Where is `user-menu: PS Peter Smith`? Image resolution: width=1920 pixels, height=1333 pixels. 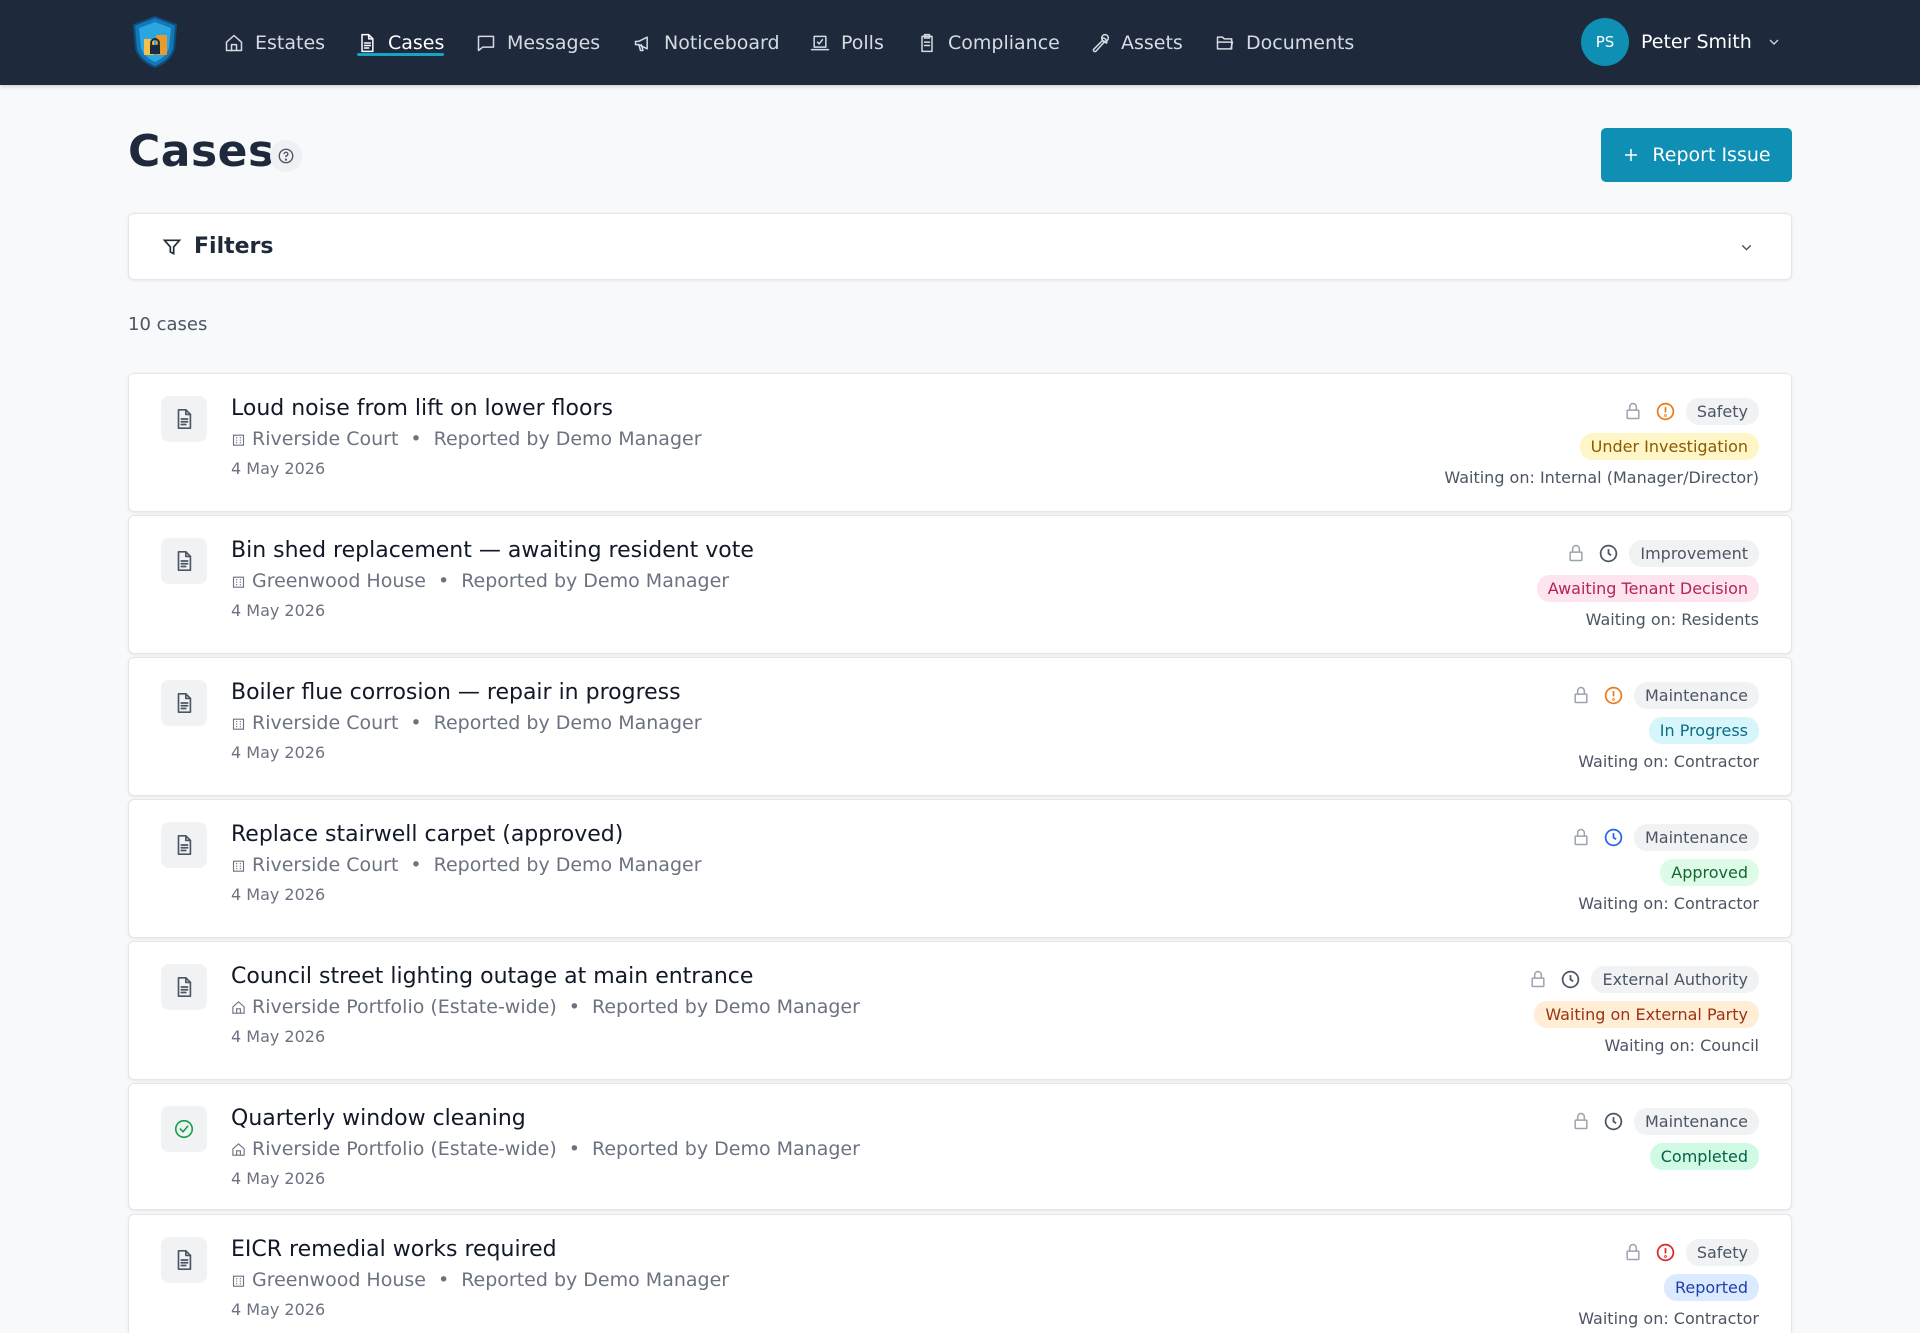 user-menu: PS Peter Smith is located at coordinates (1681, 42).